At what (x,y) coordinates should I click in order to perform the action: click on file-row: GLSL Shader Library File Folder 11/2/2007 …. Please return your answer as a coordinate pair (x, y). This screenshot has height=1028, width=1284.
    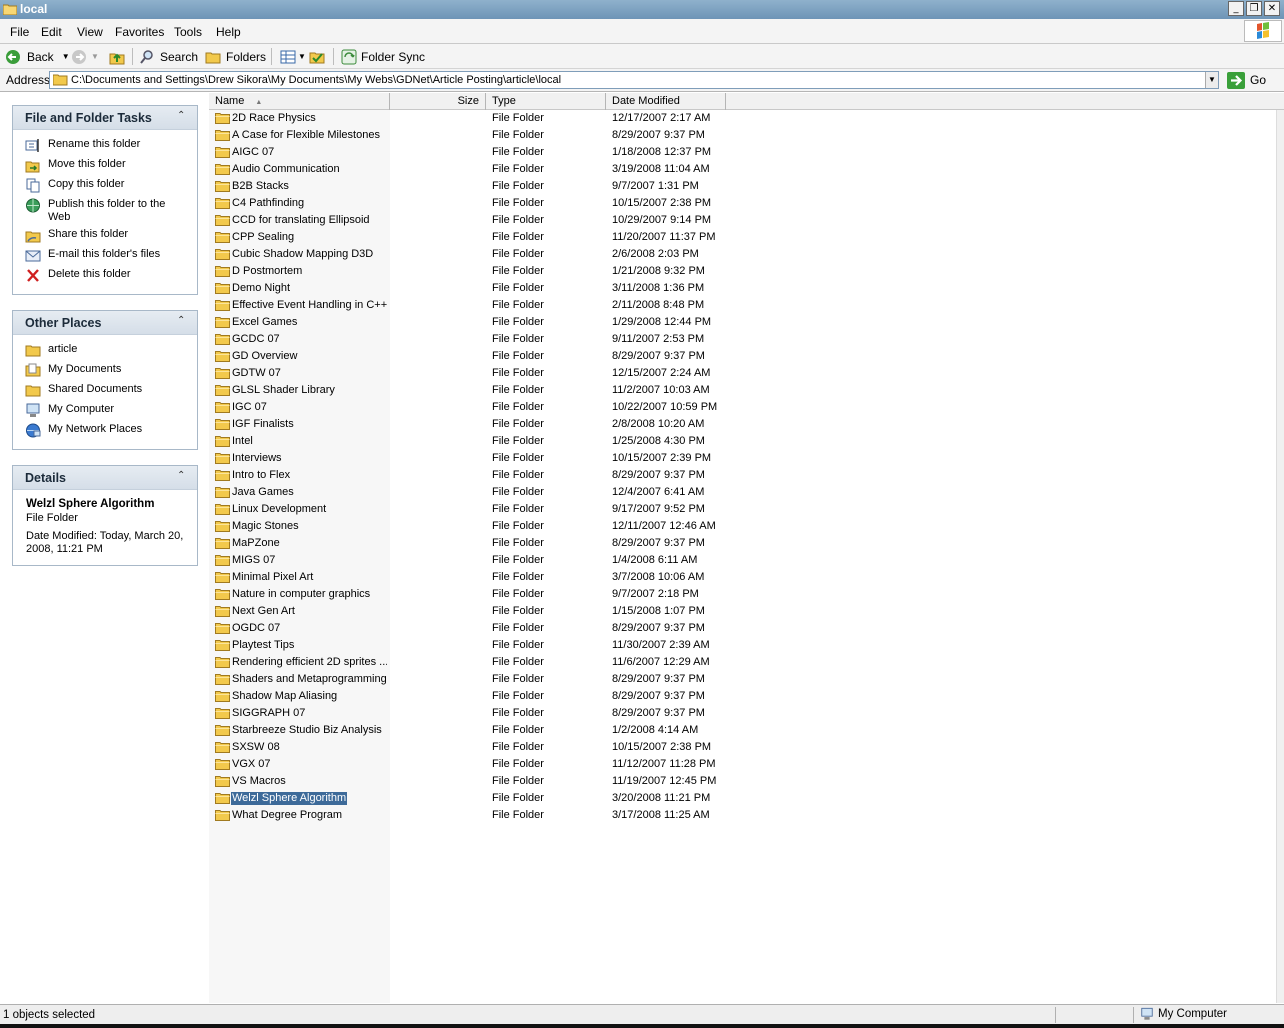
    Looking at the image, I should click on (469, 390).